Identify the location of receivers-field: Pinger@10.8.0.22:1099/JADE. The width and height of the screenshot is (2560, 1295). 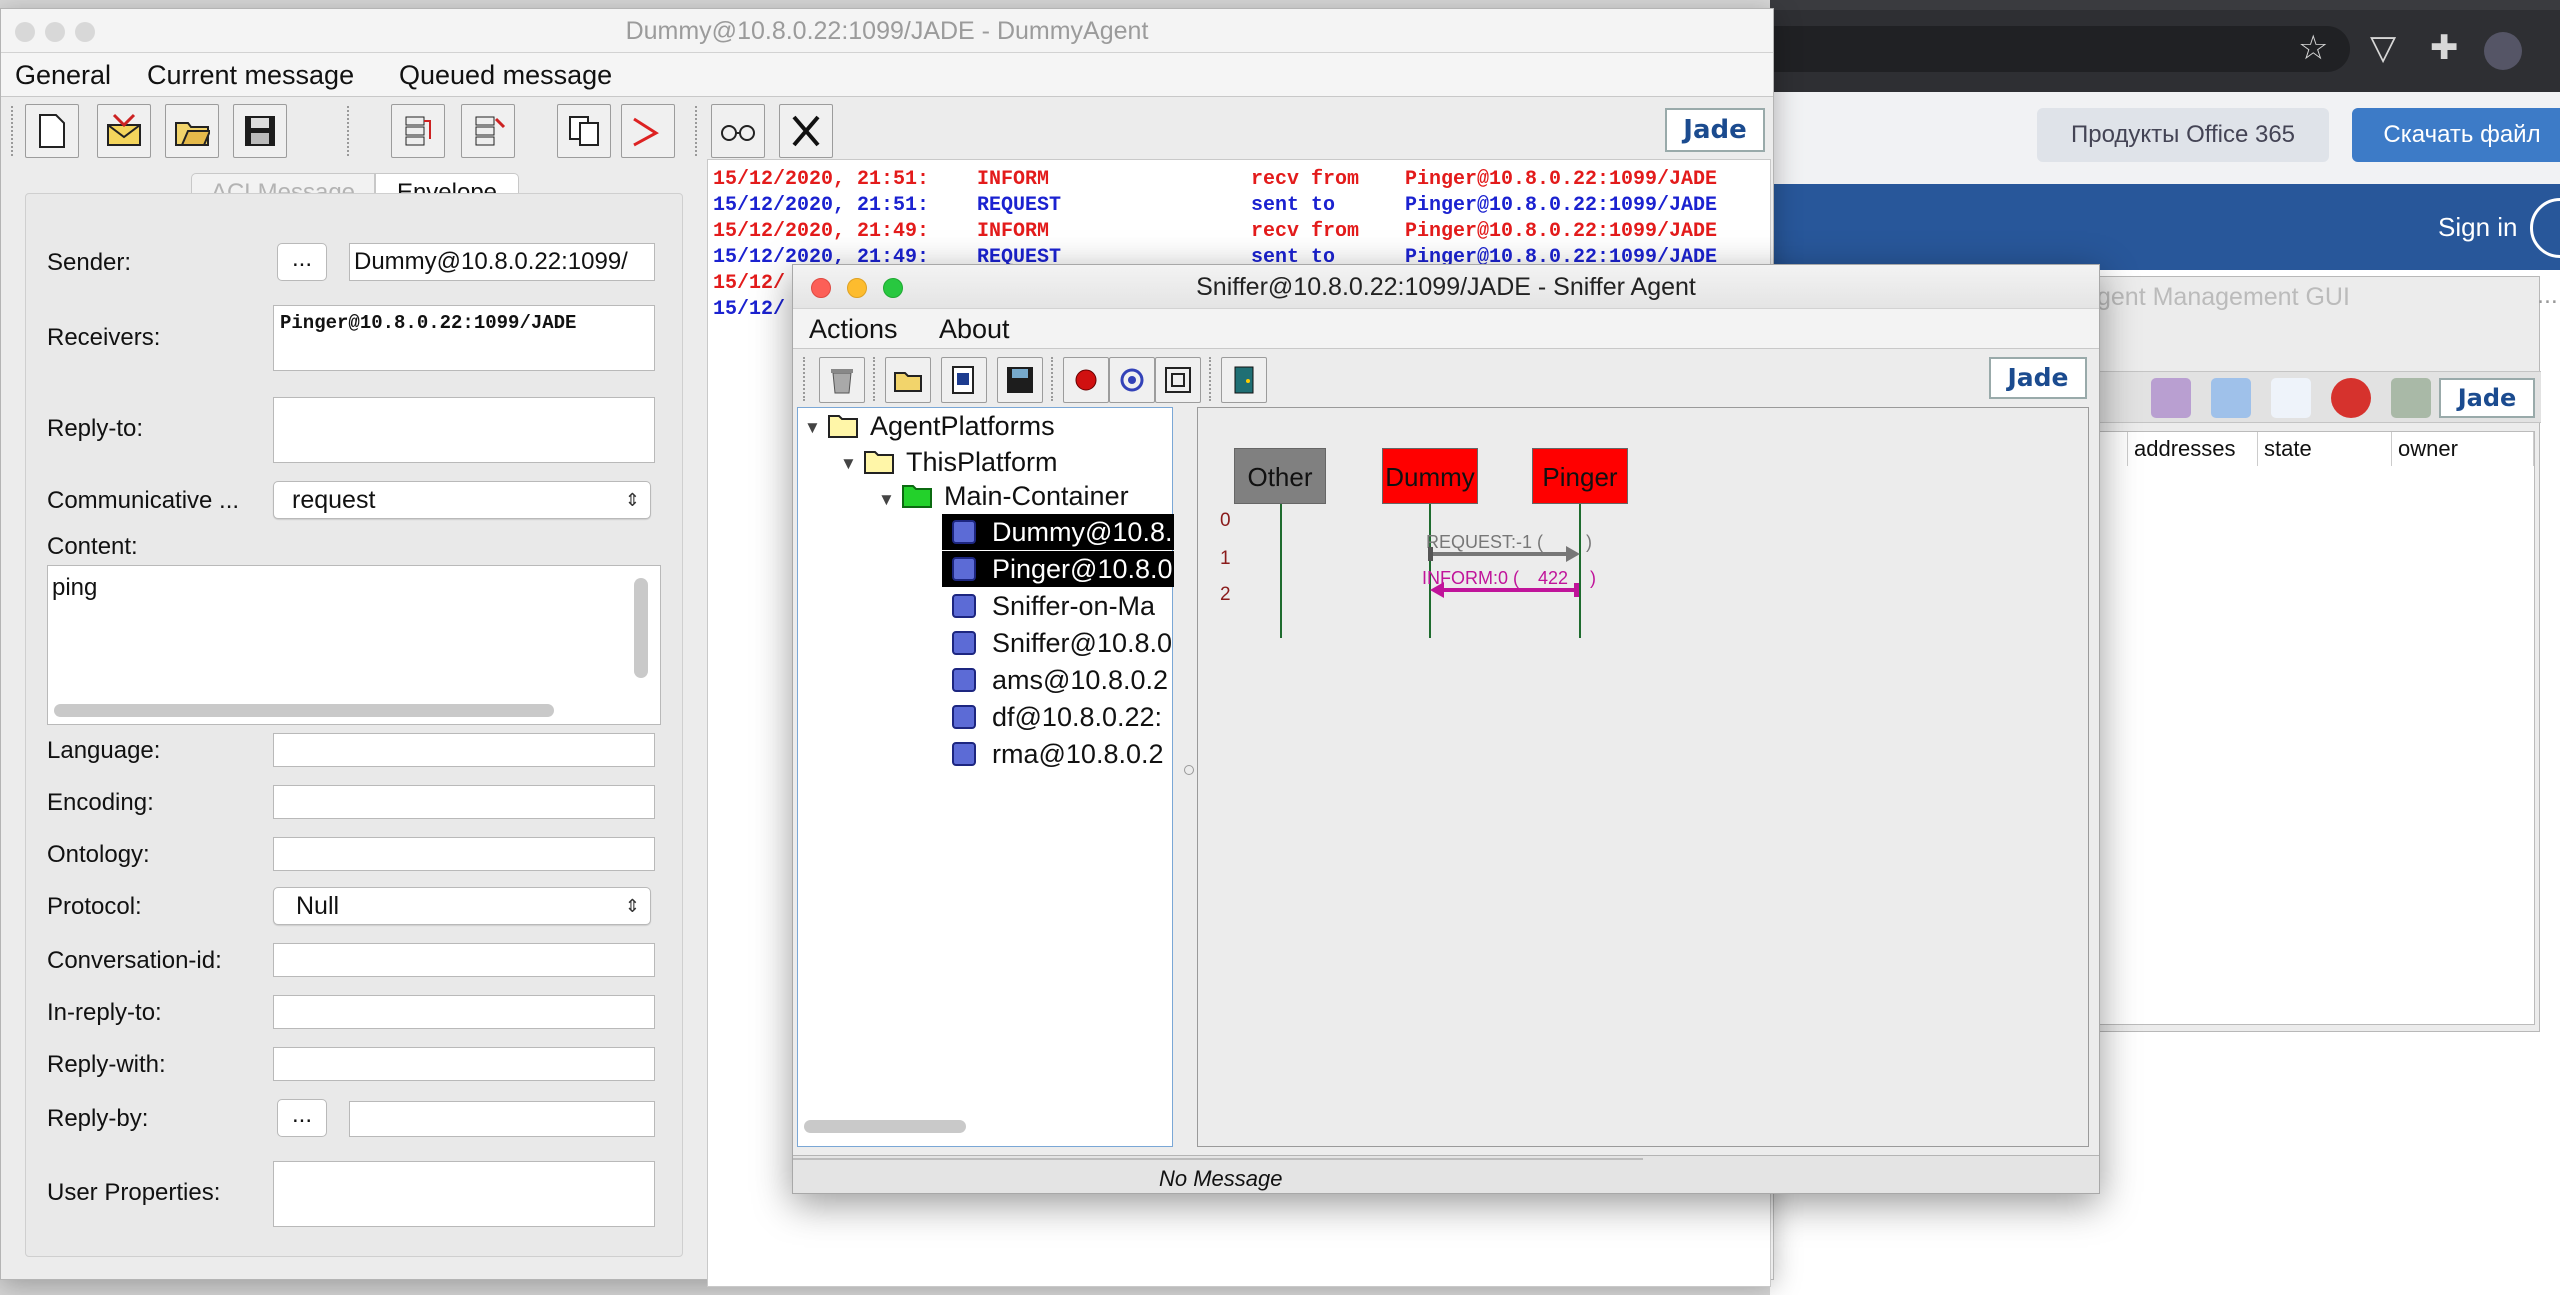
(464, 338).